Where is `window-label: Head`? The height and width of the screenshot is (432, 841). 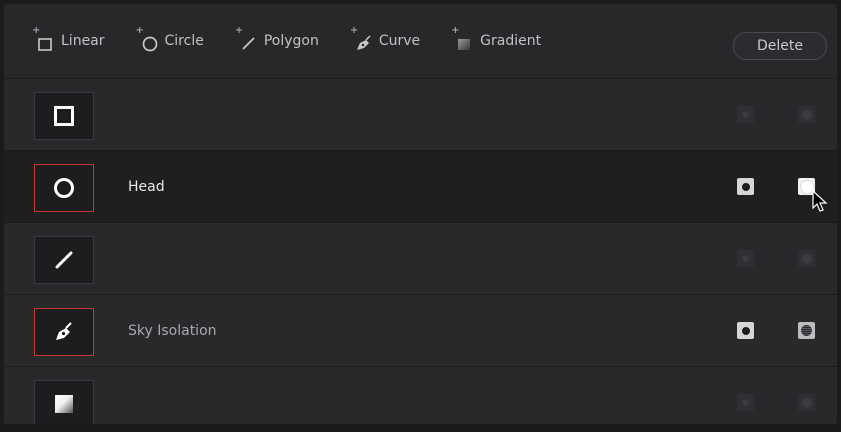
window-label: Head is located at coordinates (146, 186).